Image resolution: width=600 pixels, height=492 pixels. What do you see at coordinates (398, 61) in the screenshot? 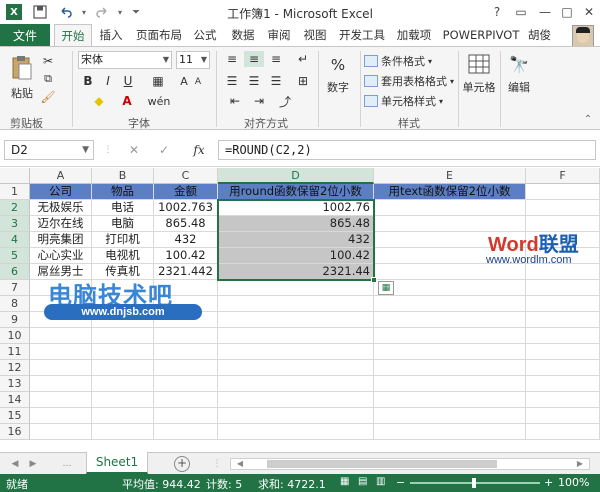
I see `conditional-format-button: 条件格式 ▾` at bounding box center [398, 61].